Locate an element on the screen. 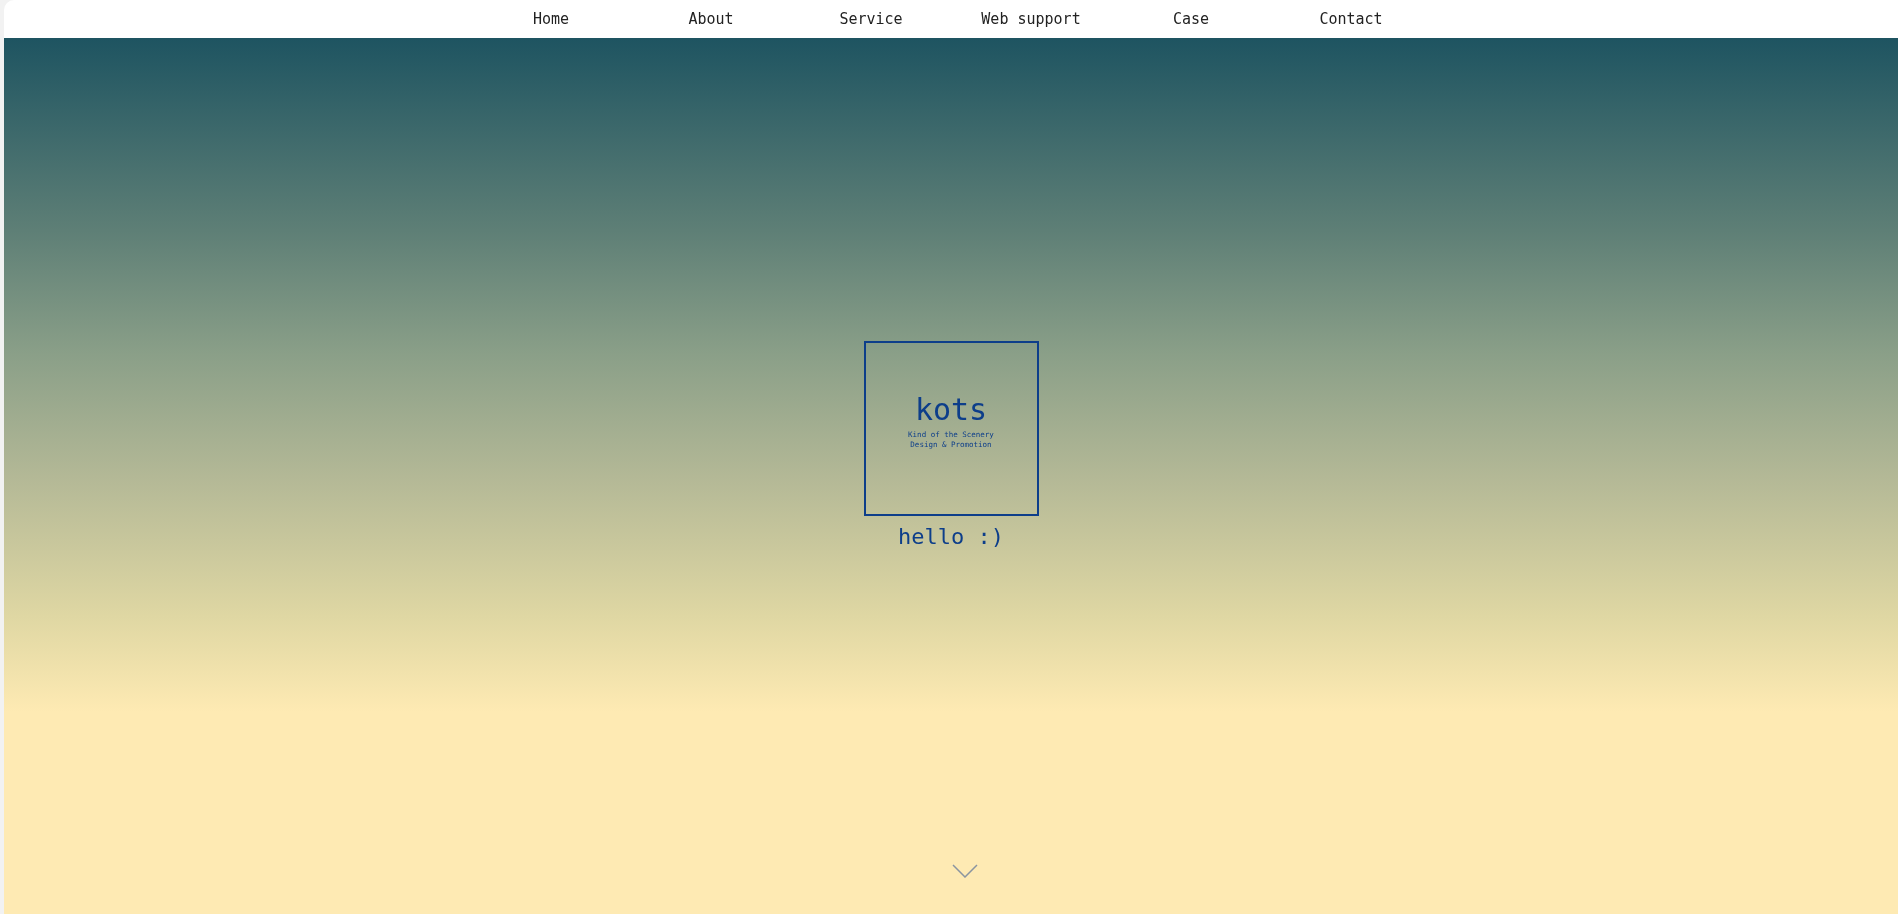 The height and width of the screenshot is (914, 1898). nav-link: About is located at coordinates (711, 19).